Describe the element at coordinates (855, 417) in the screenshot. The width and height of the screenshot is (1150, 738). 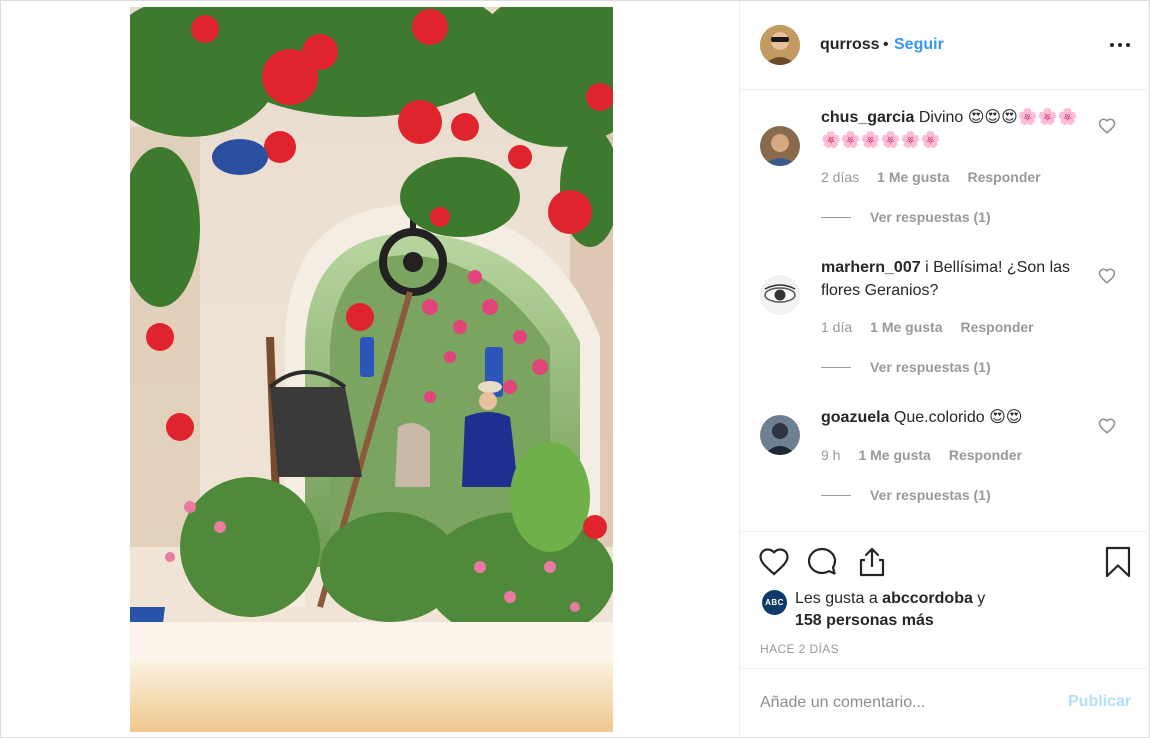
I see `comment-username: goazuela` at that location.